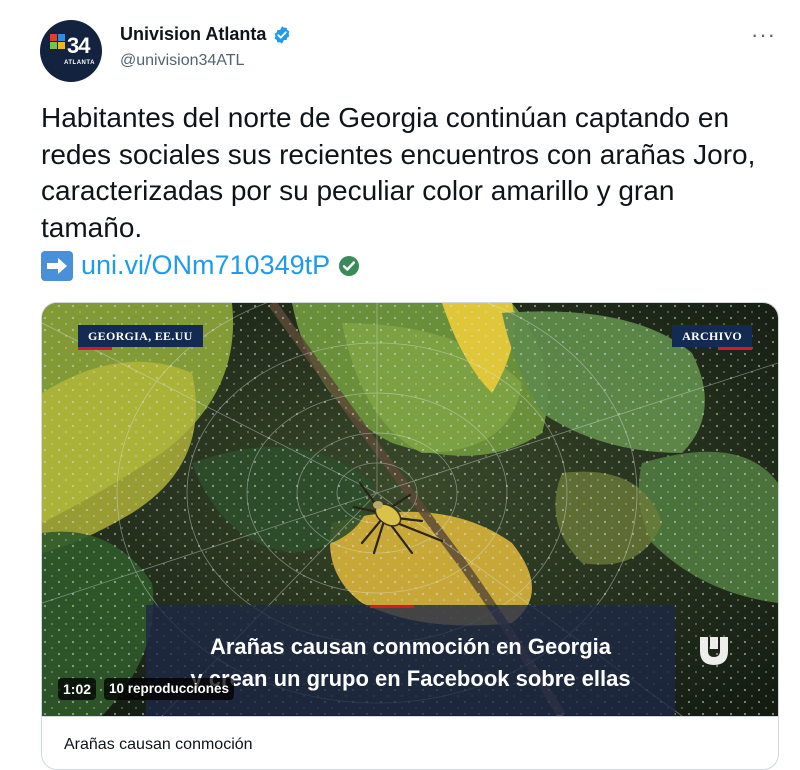 This screenshot has width=800, height=770. What do you see at coordinates (79, 45) in the screenshot?
I see `avatar-logo-number: 34` at bounding box center [79, 45].